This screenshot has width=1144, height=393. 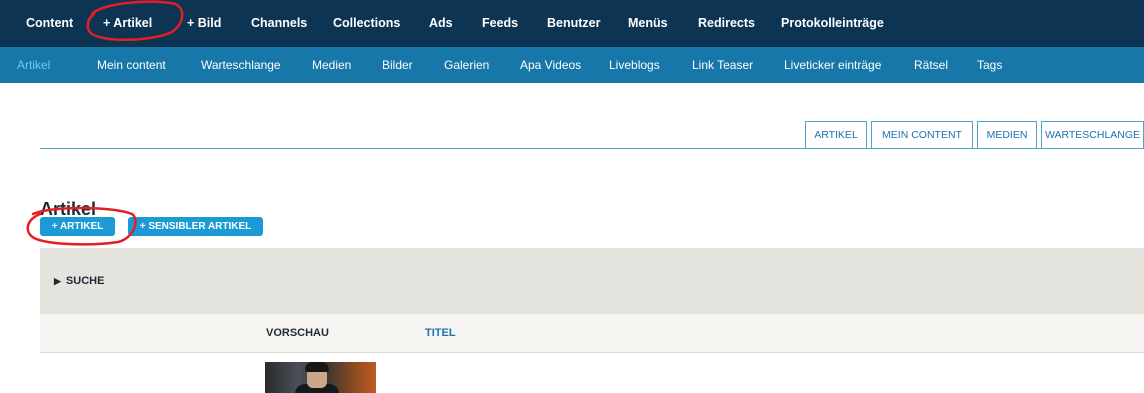 I want to click on sub-nav-bilder: Bilder, so click(x=397, y=65).